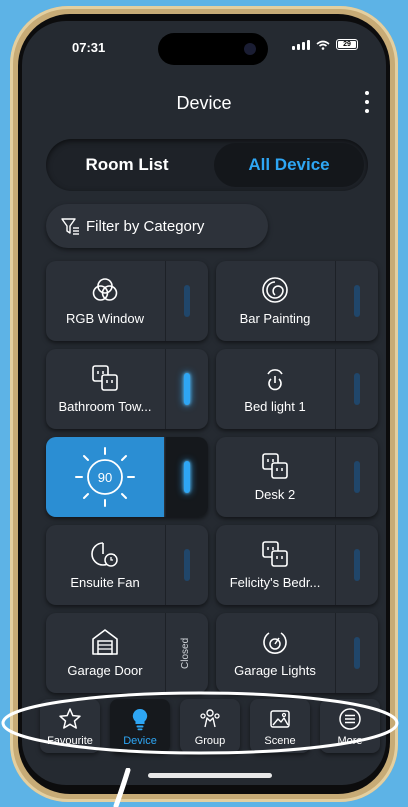  I want to click on swirl-icon, so click(275, 290).